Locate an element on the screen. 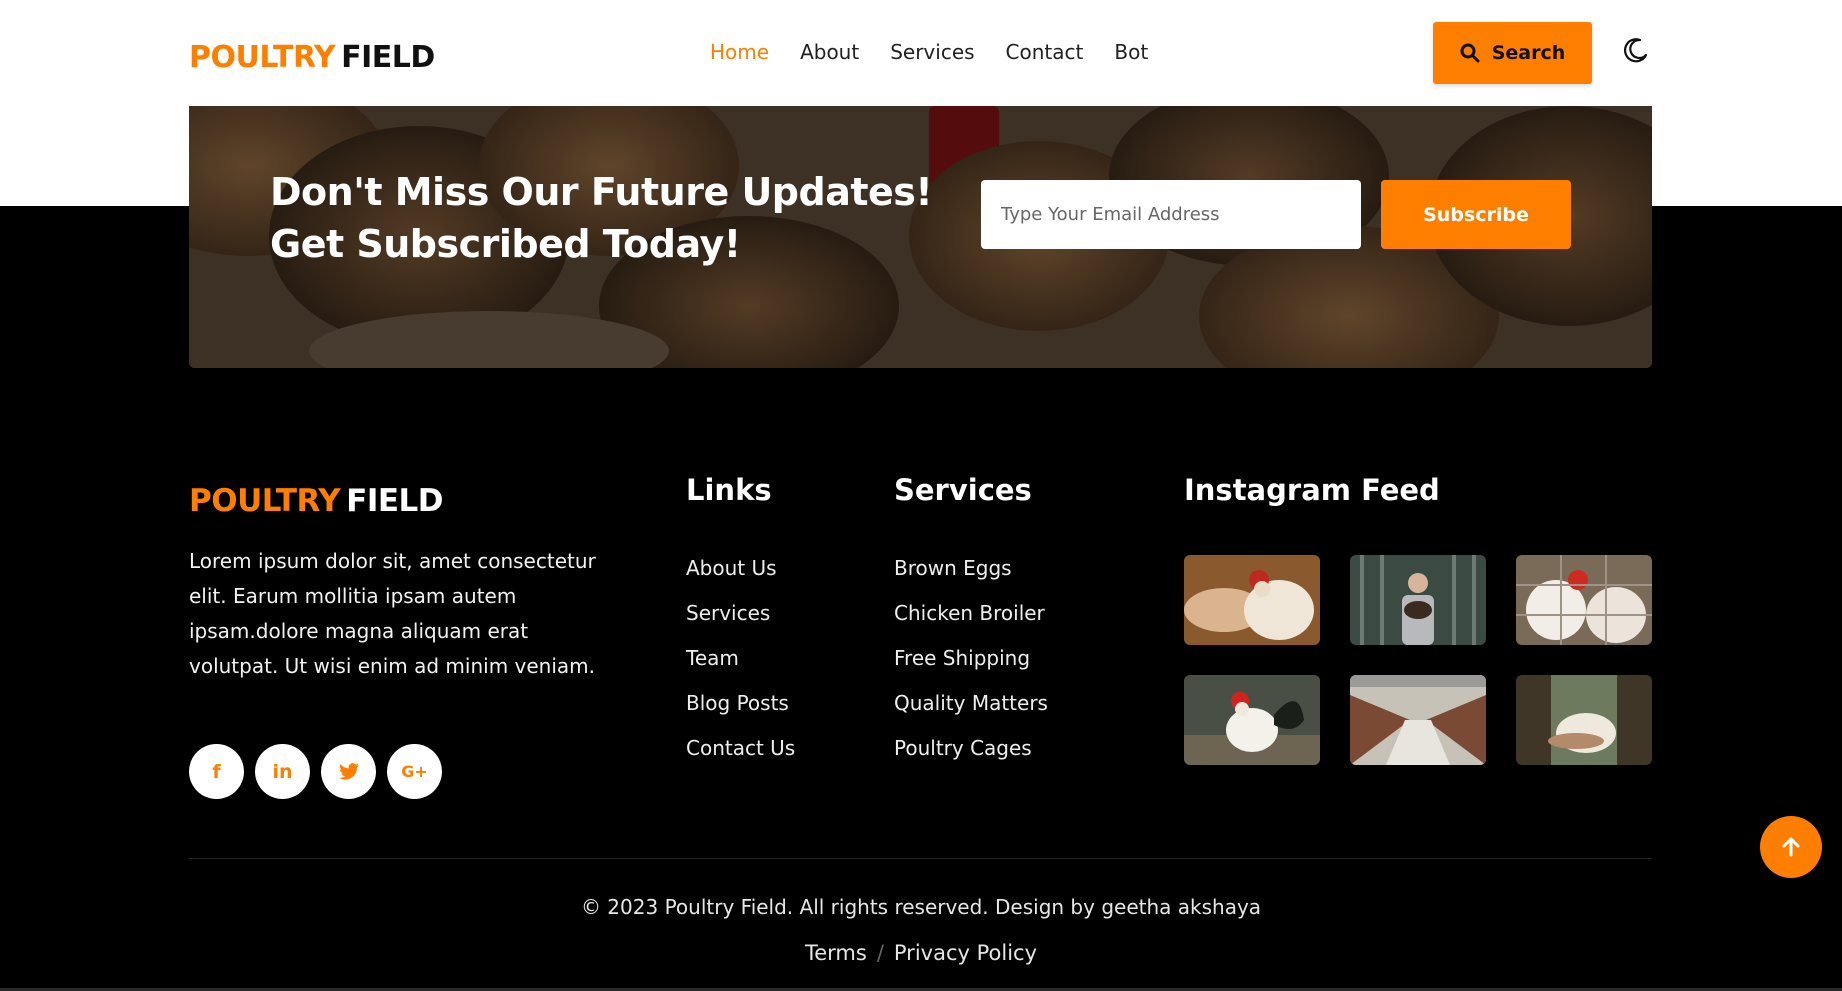  legal-links: Terms / Privacy Policy is located at coordinates (921, 953).